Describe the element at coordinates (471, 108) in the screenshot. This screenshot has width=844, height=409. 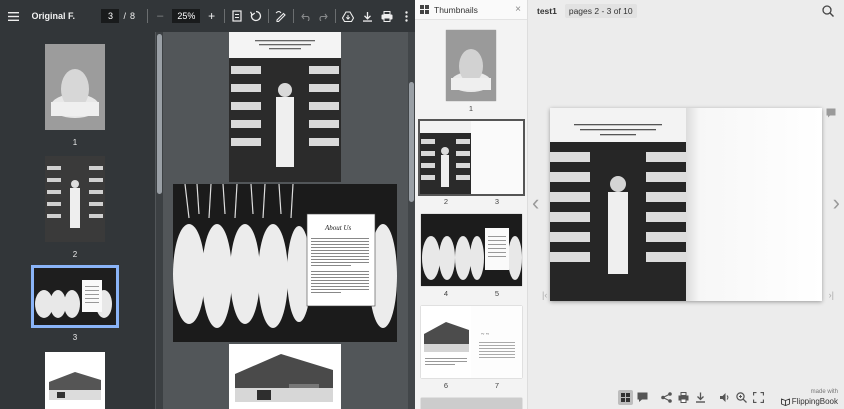
I see `flip-thumb-label-1: 1` at that location.